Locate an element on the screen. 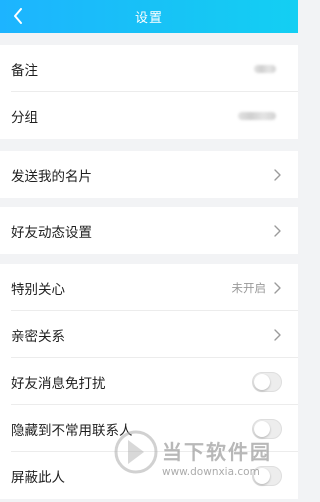  group-label: 分组 is located at coordinates (24, 117).